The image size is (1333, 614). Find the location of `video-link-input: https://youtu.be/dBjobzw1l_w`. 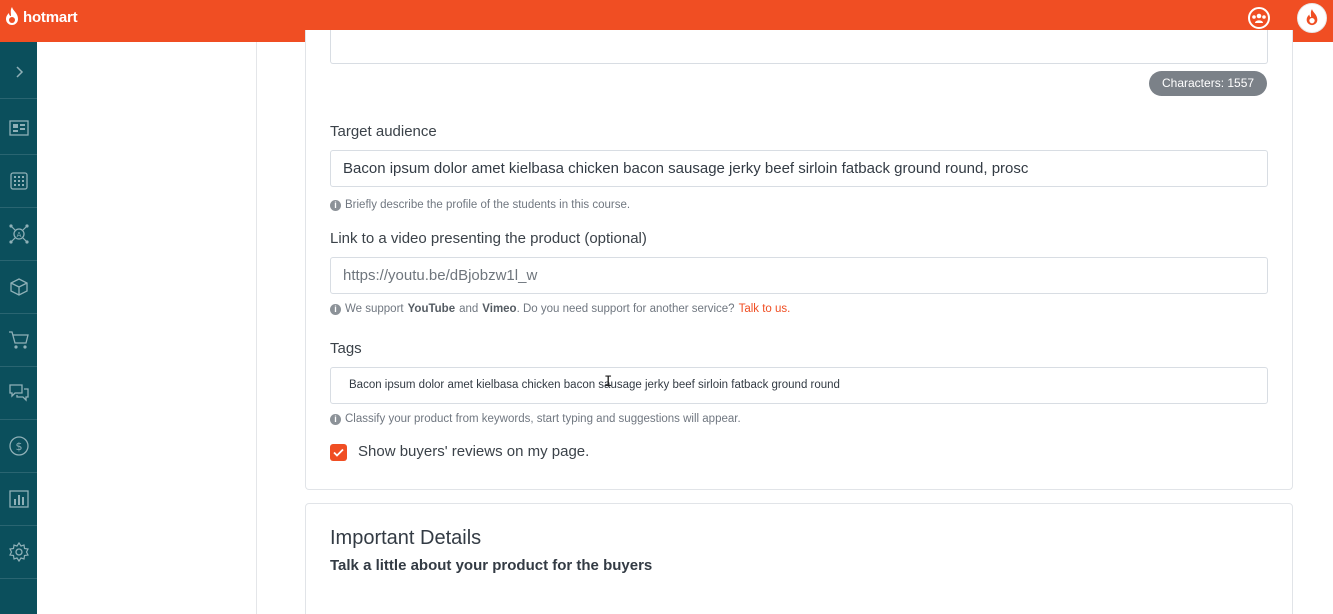

video-link-input: https://youtu.be/dBjobzw1l_w is located at coordinates (799, 275).